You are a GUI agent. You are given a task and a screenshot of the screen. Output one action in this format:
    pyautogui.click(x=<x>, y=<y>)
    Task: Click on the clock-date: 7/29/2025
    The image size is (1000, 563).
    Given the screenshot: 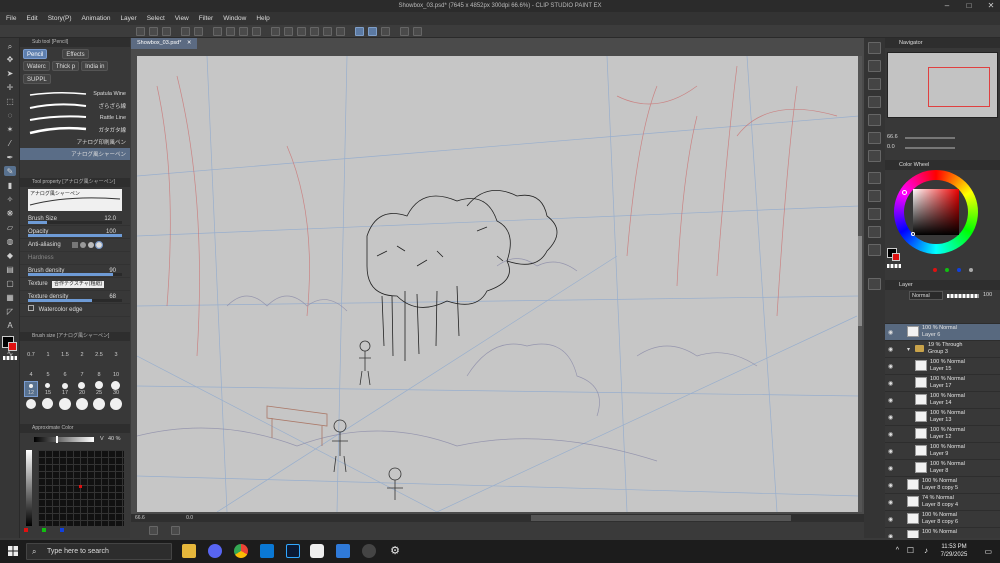 What is the action you would take?
    pyautogui.click(x=954, y=555)
    